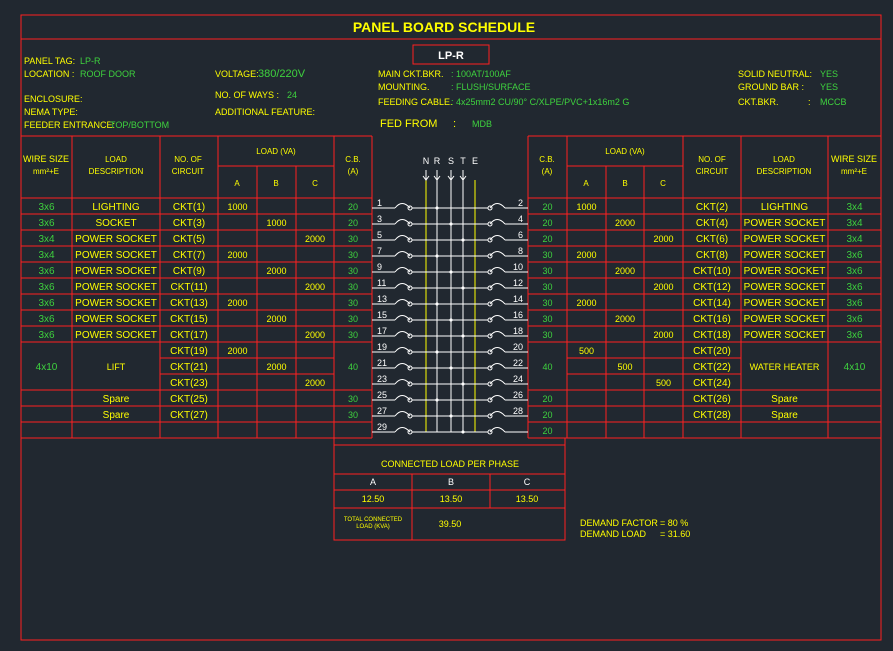  What do you see at coordinates (518, 283) in the screenshot?
I see `right-circuit-number: 12` at bounding box center [518, 283].